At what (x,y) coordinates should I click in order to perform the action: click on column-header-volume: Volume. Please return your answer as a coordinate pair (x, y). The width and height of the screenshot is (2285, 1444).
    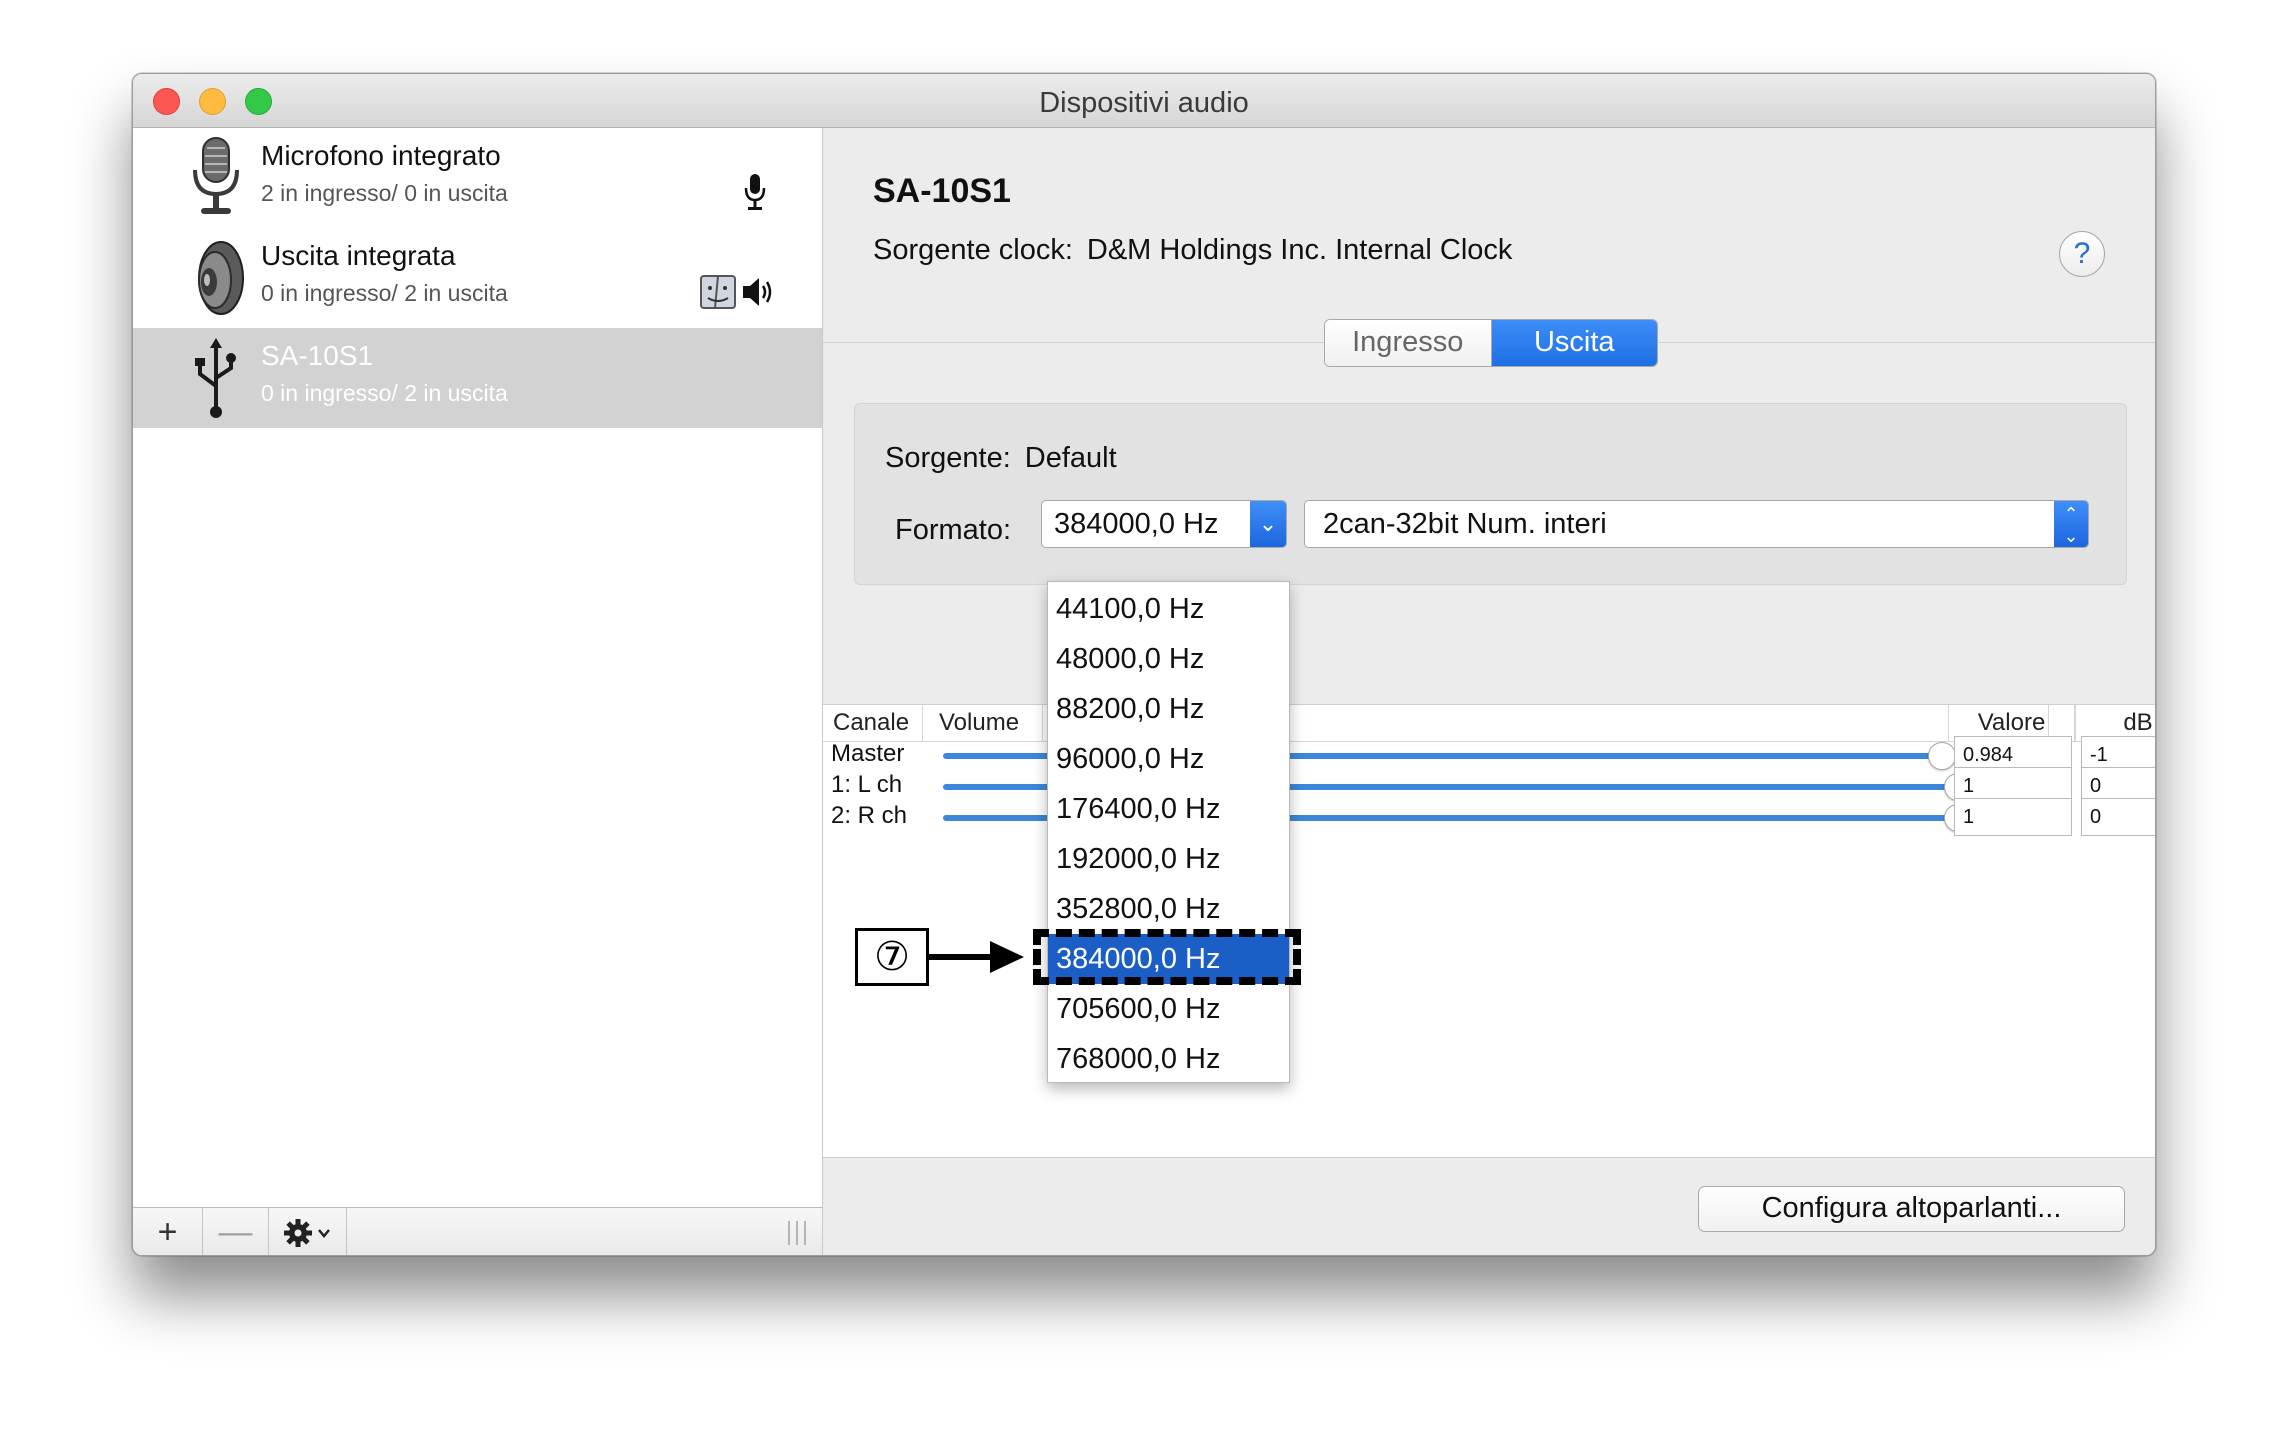
    Looking at the image, I should click on (983, 723).